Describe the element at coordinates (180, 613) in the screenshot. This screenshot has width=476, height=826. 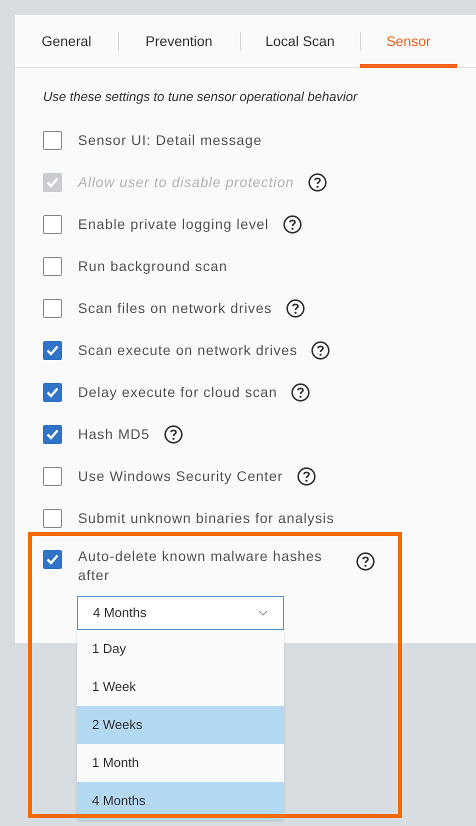
I see `duration-select: 4 Months` at that location.